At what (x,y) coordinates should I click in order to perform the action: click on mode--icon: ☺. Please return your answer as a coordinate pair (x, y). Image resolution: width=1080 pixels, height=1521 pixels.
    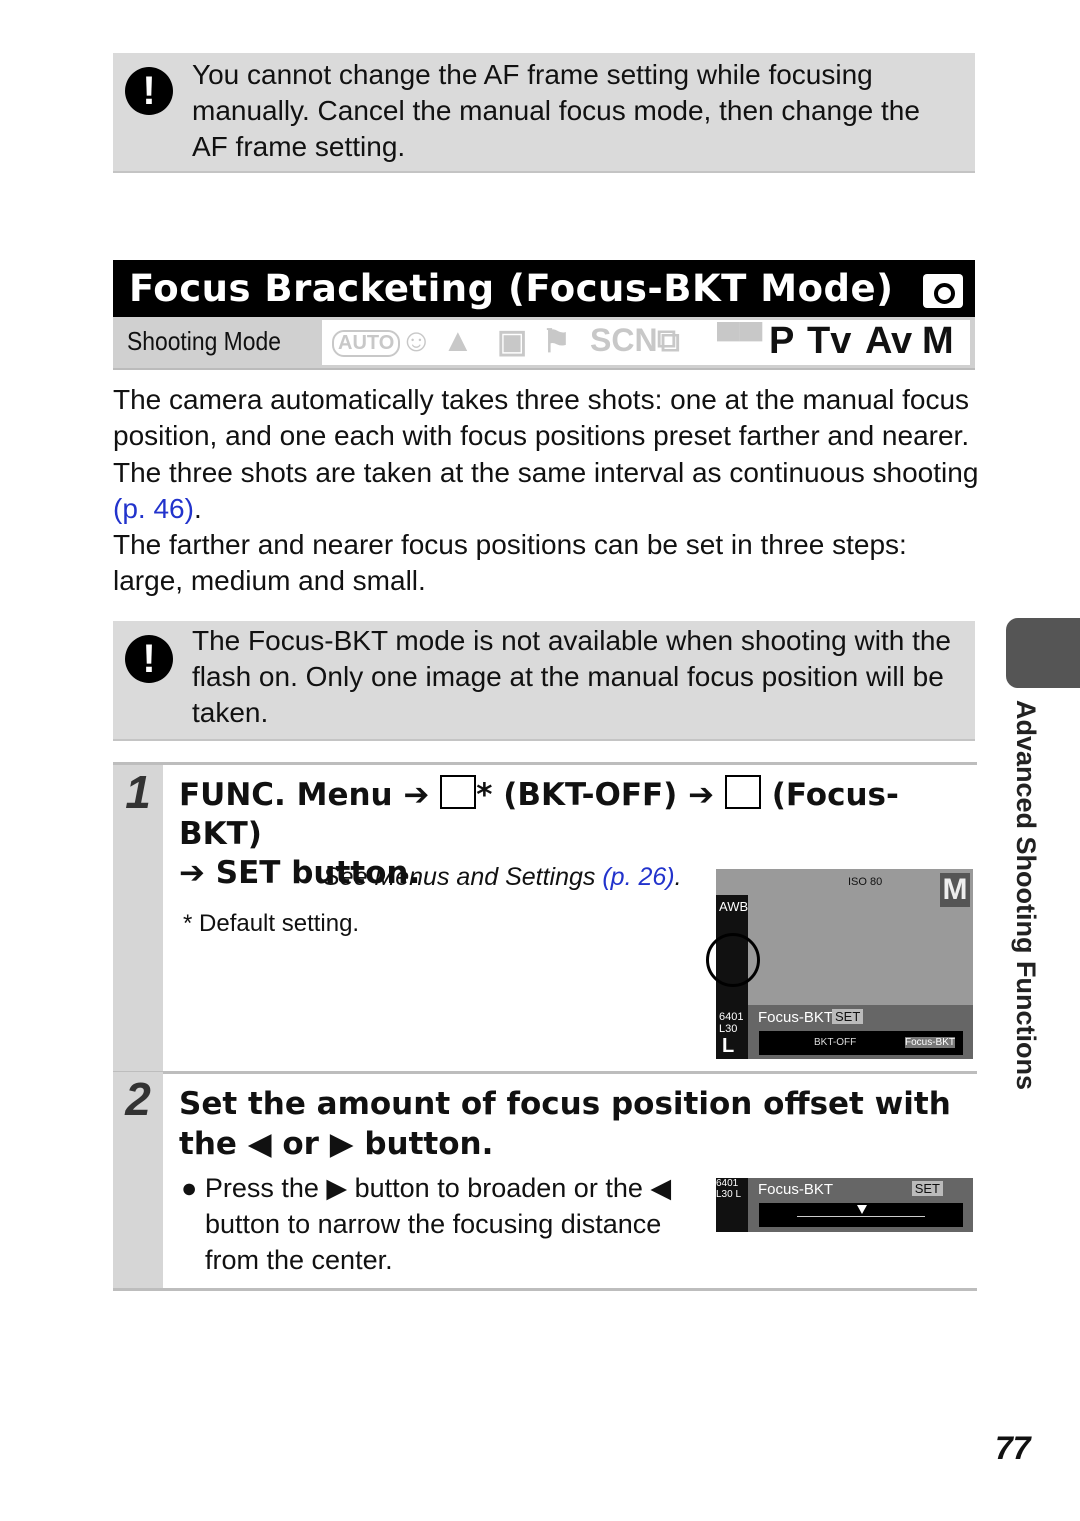
    Looking at the image, I should click on (416, 340).